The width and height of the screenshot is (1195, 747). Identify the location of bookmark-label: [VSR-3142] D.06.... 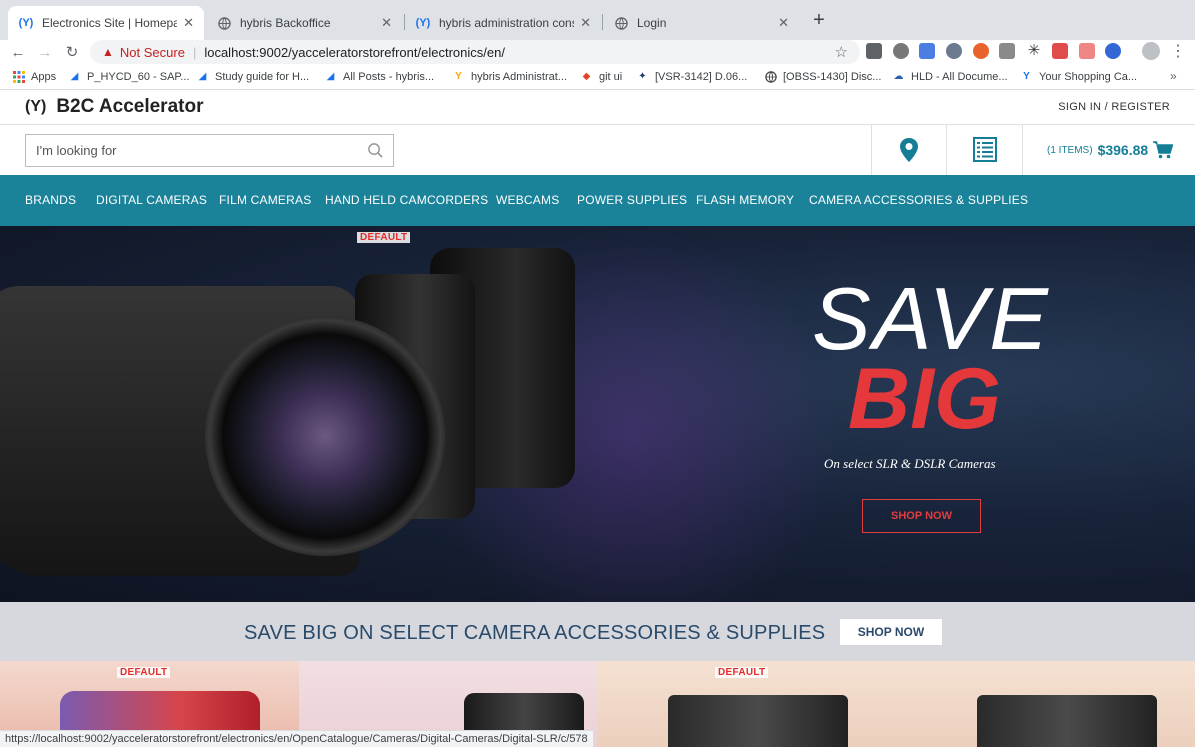
(701, 76).